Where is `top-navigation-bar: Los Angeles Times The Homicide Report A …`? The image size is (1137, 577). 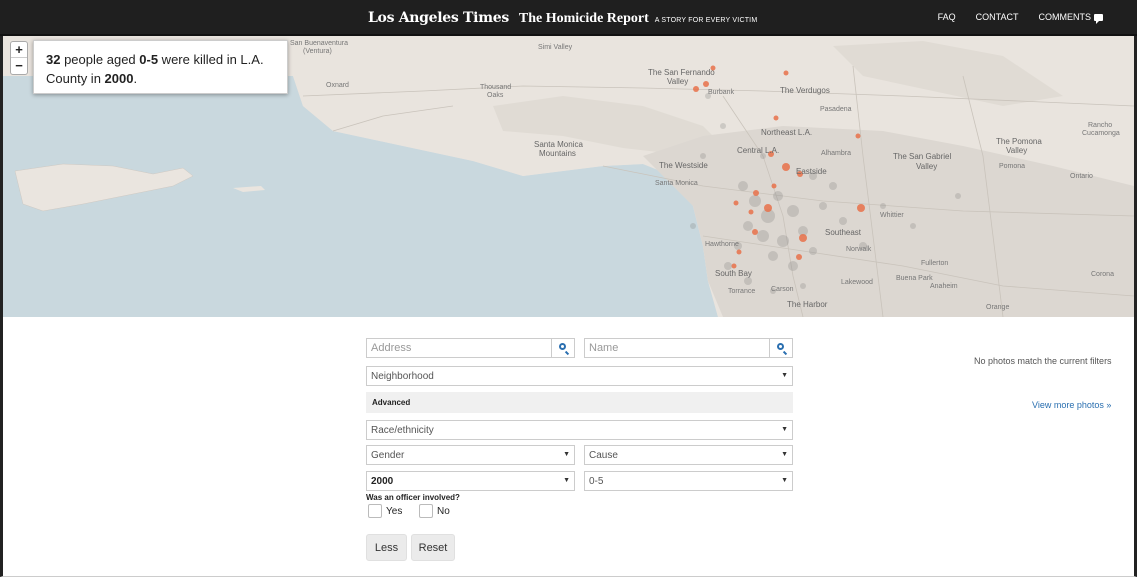 top-navigation-bar: Los Angeles Times The Homicide Report A … is located at coordinates (568, 18).